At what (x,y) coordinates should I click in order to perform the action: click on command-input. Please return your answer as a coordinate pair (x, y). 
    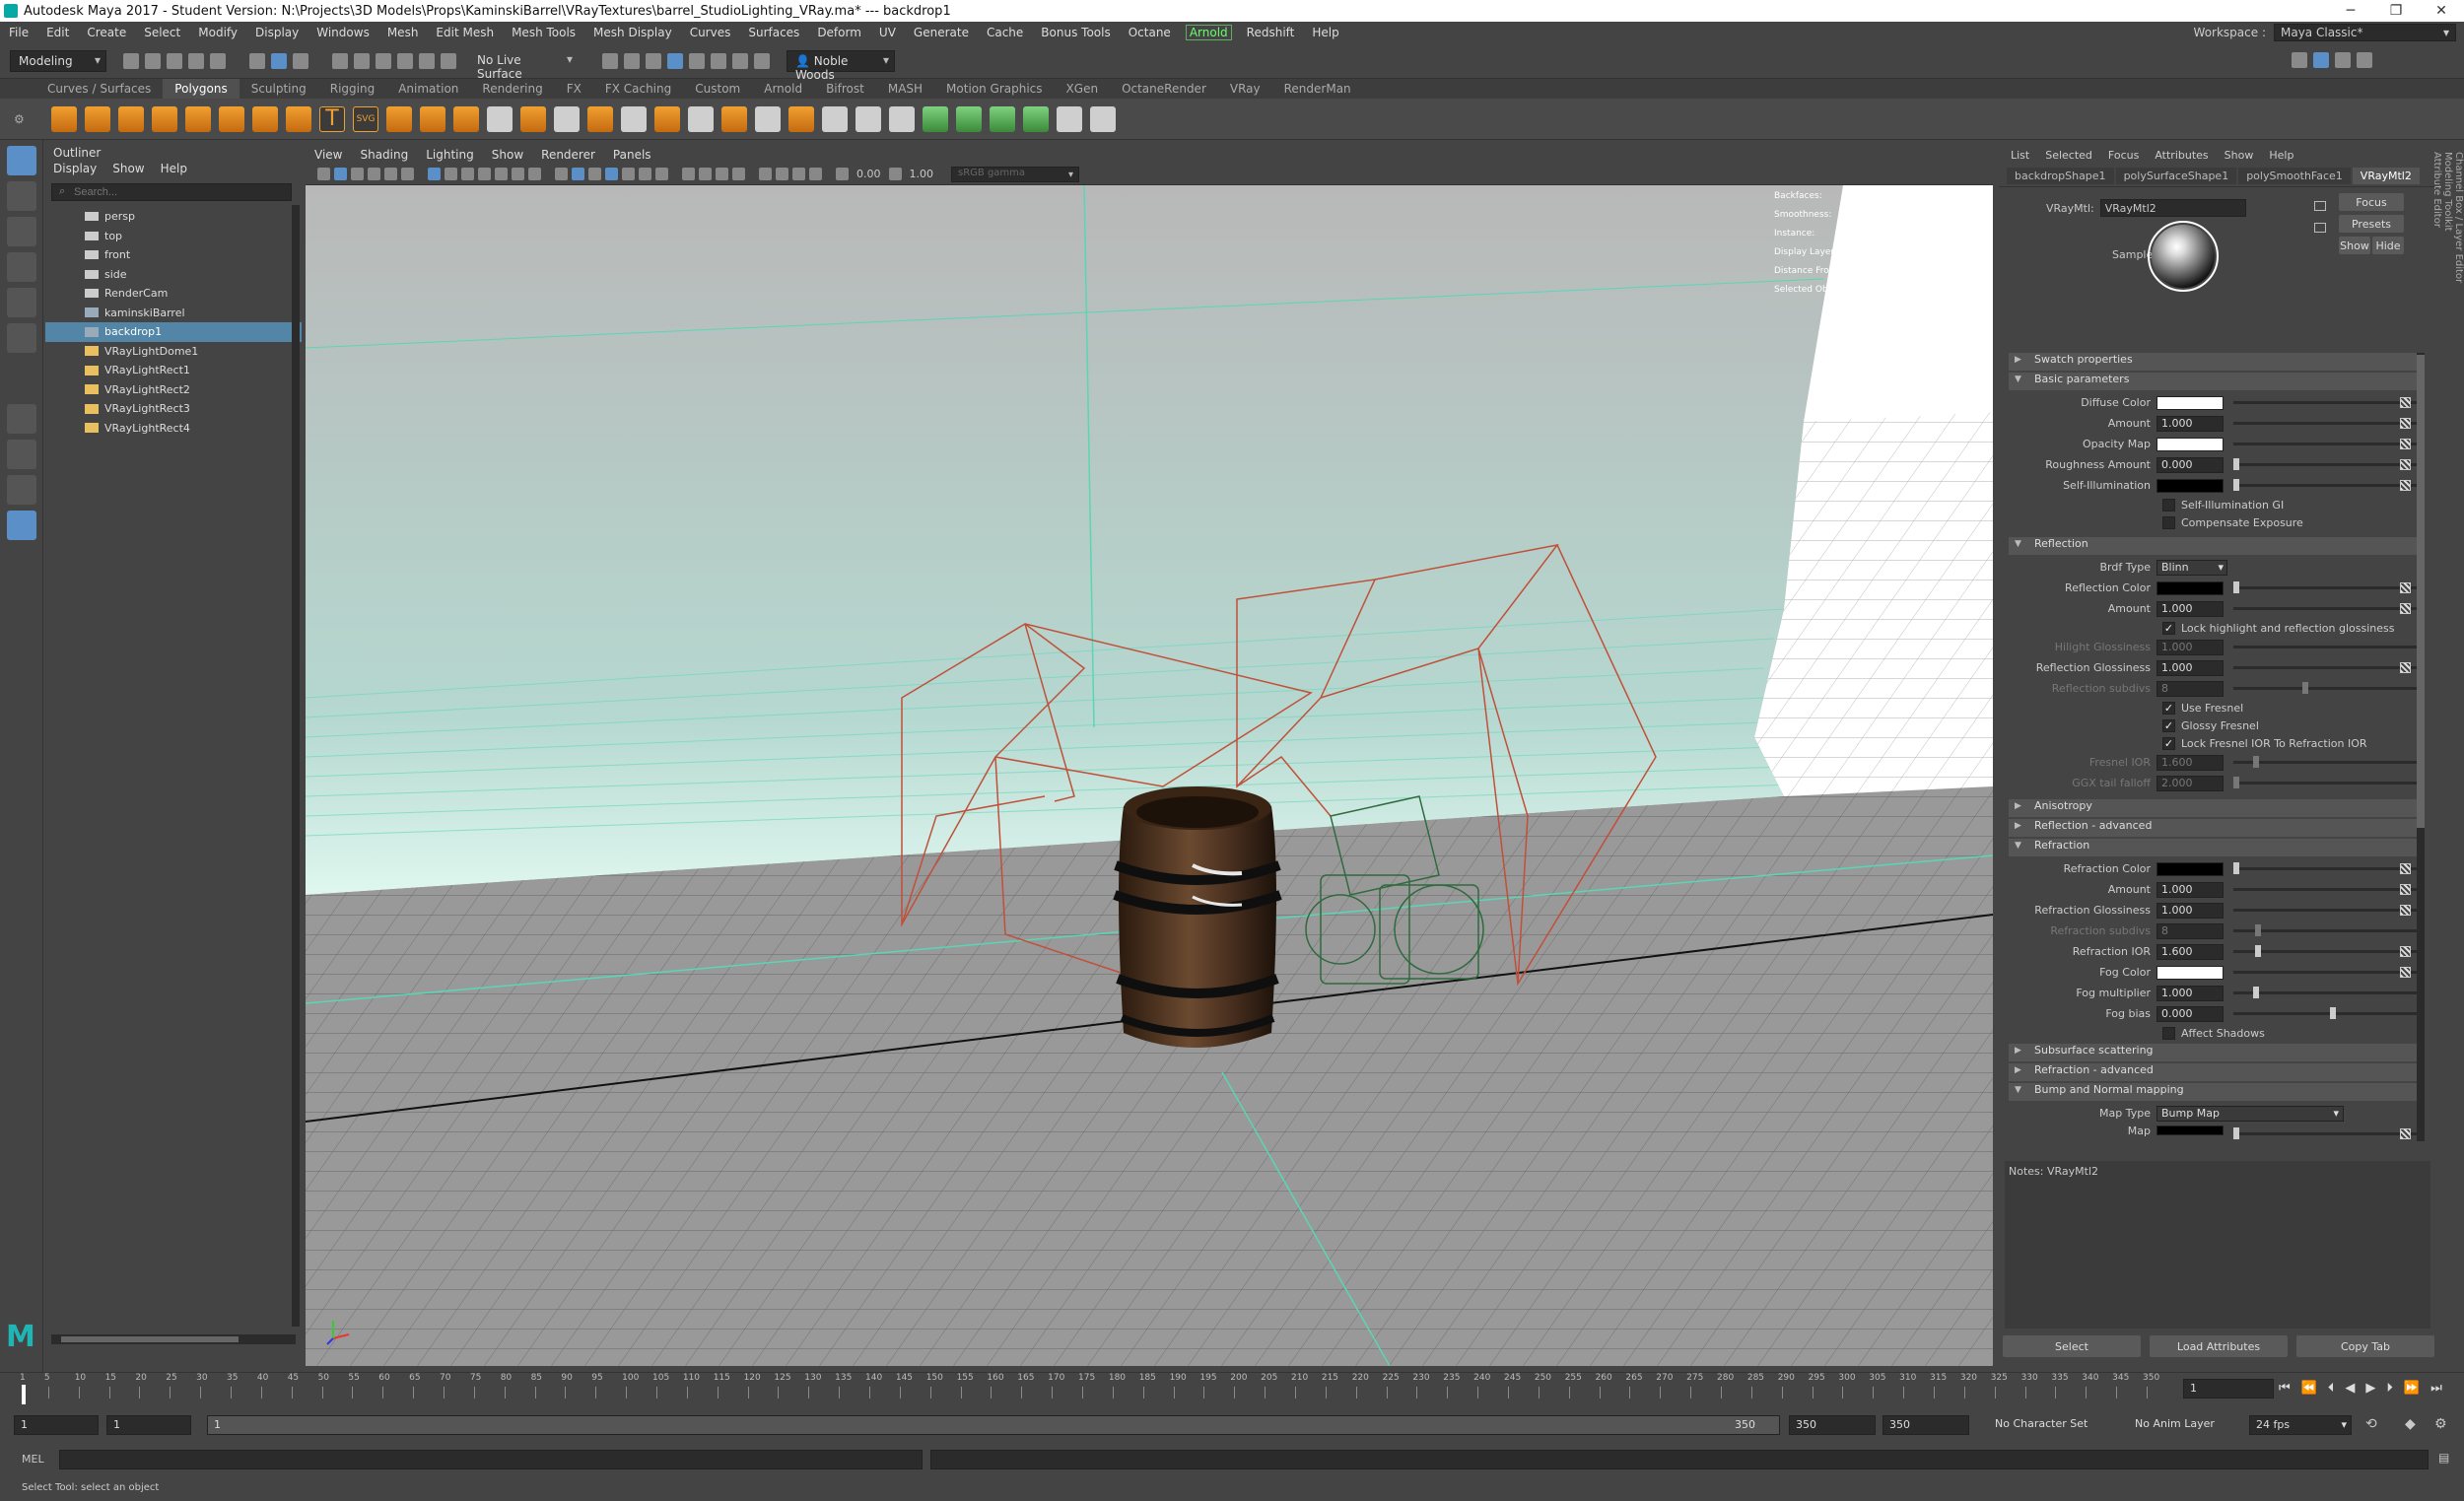
    Looking at the image, I should click on (491, 1459).